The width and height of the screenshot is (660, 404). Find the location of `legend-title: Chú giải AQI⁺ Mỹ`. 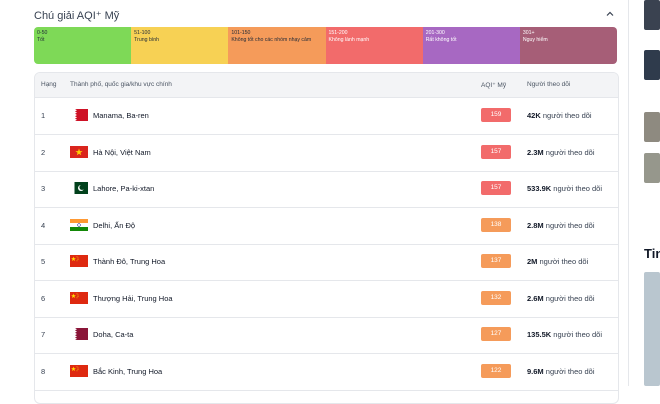

legend-title: Chú giải AQI⁺ Mỹ is located at coordinates (77, 16).